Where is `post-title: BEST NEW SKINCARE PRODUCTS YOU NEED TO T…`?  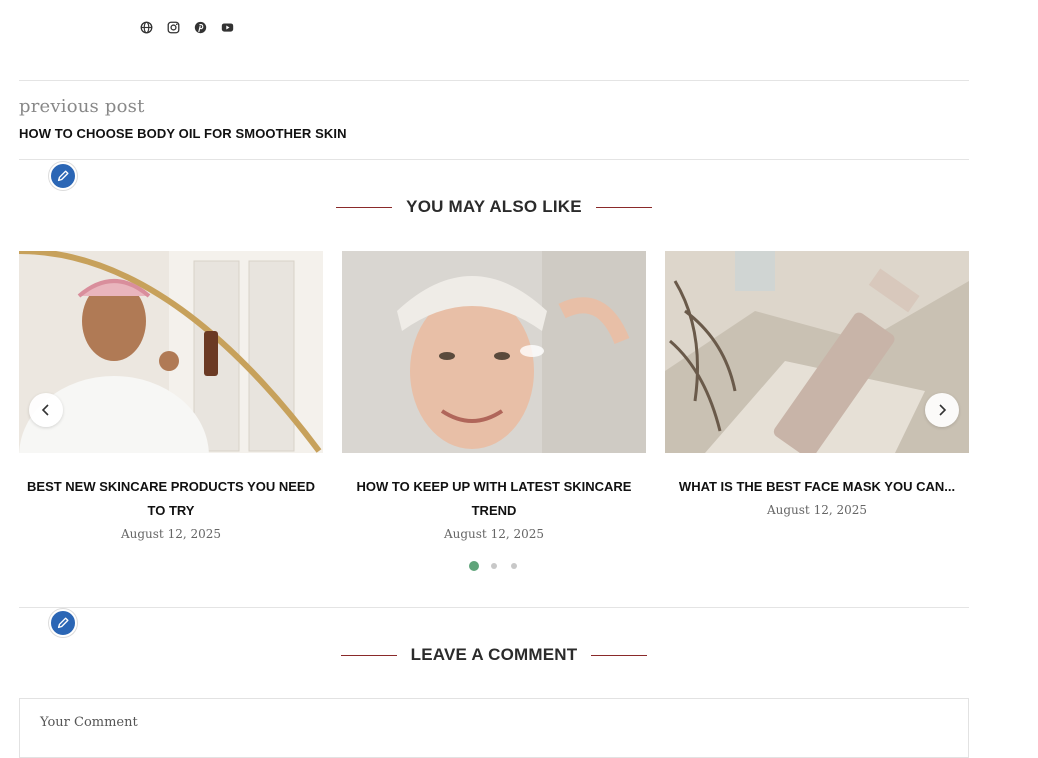 post-title: BEST NEW SKINCARE PRODUCTS YOU NEED TO T… is located at coordinates (171, 499).